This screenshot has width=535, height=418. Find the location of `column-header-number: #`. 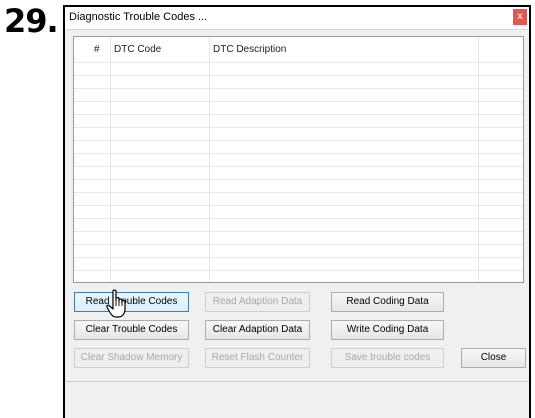

column-header-number: # is located at coordinates (100, 49).